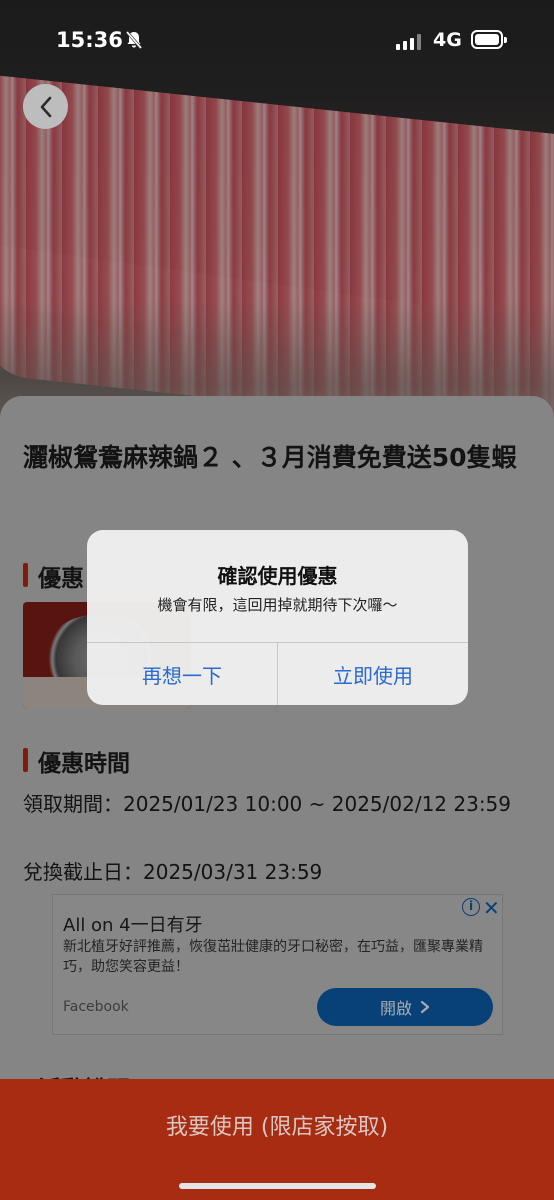 The image size is (554, 1200). What do you see at coordinates (182, 674) in the screenshot?
I see `cancel-button: 再想一下` at bounding box center [182, 674].